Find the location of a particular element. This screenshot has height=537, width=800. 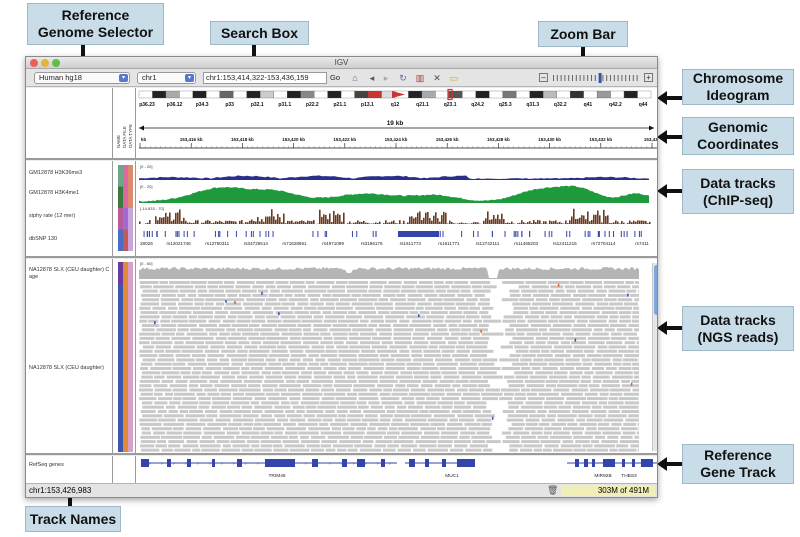

genome-selector: Human hg18 ▾ is located at coordinates (82, 78).